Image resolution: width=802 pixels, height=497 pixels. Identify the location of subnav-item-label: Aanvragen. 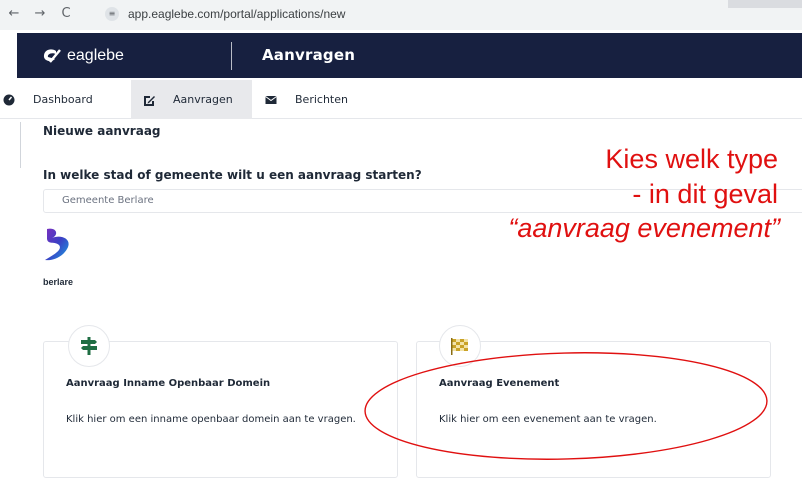
(203, 99).